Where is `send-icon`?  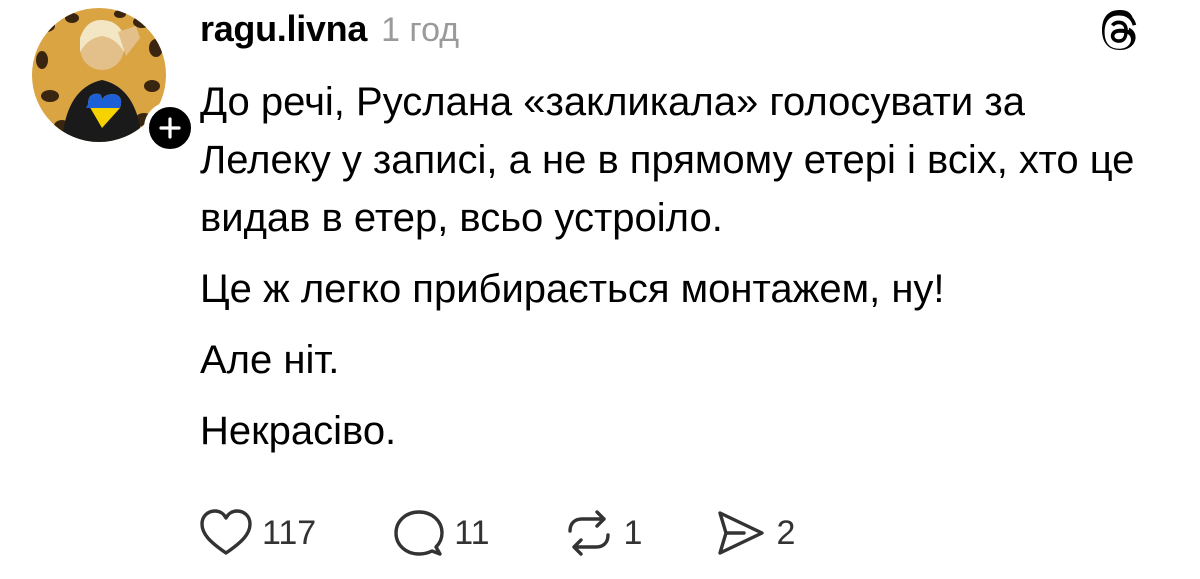 send-icon is located at coordinates (741, 533).